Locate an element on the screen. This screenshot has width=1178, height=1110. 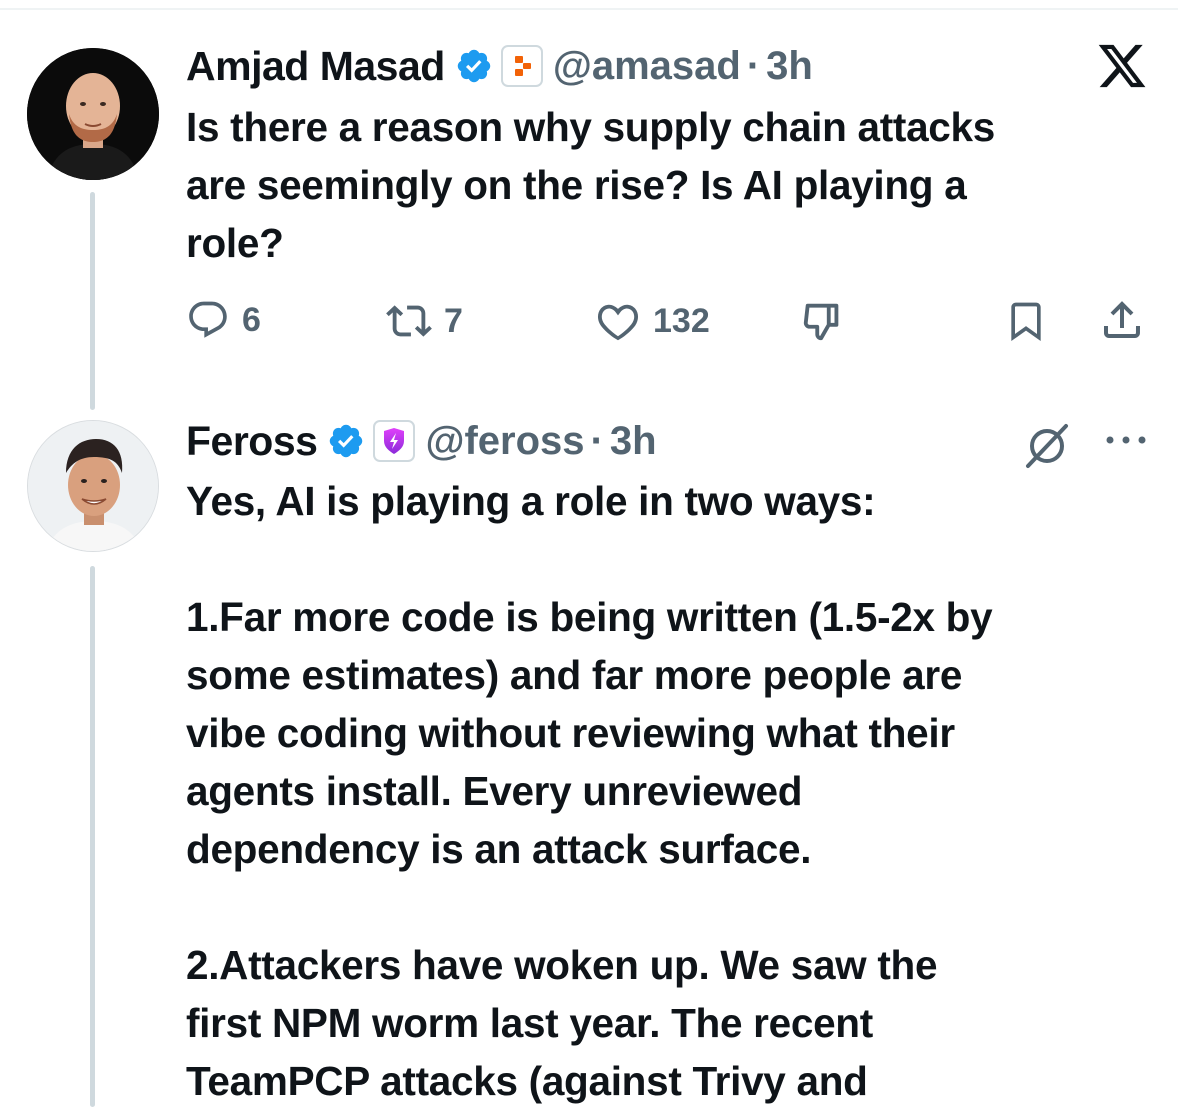
avatar-amjad is located at coordinates (93, 114).